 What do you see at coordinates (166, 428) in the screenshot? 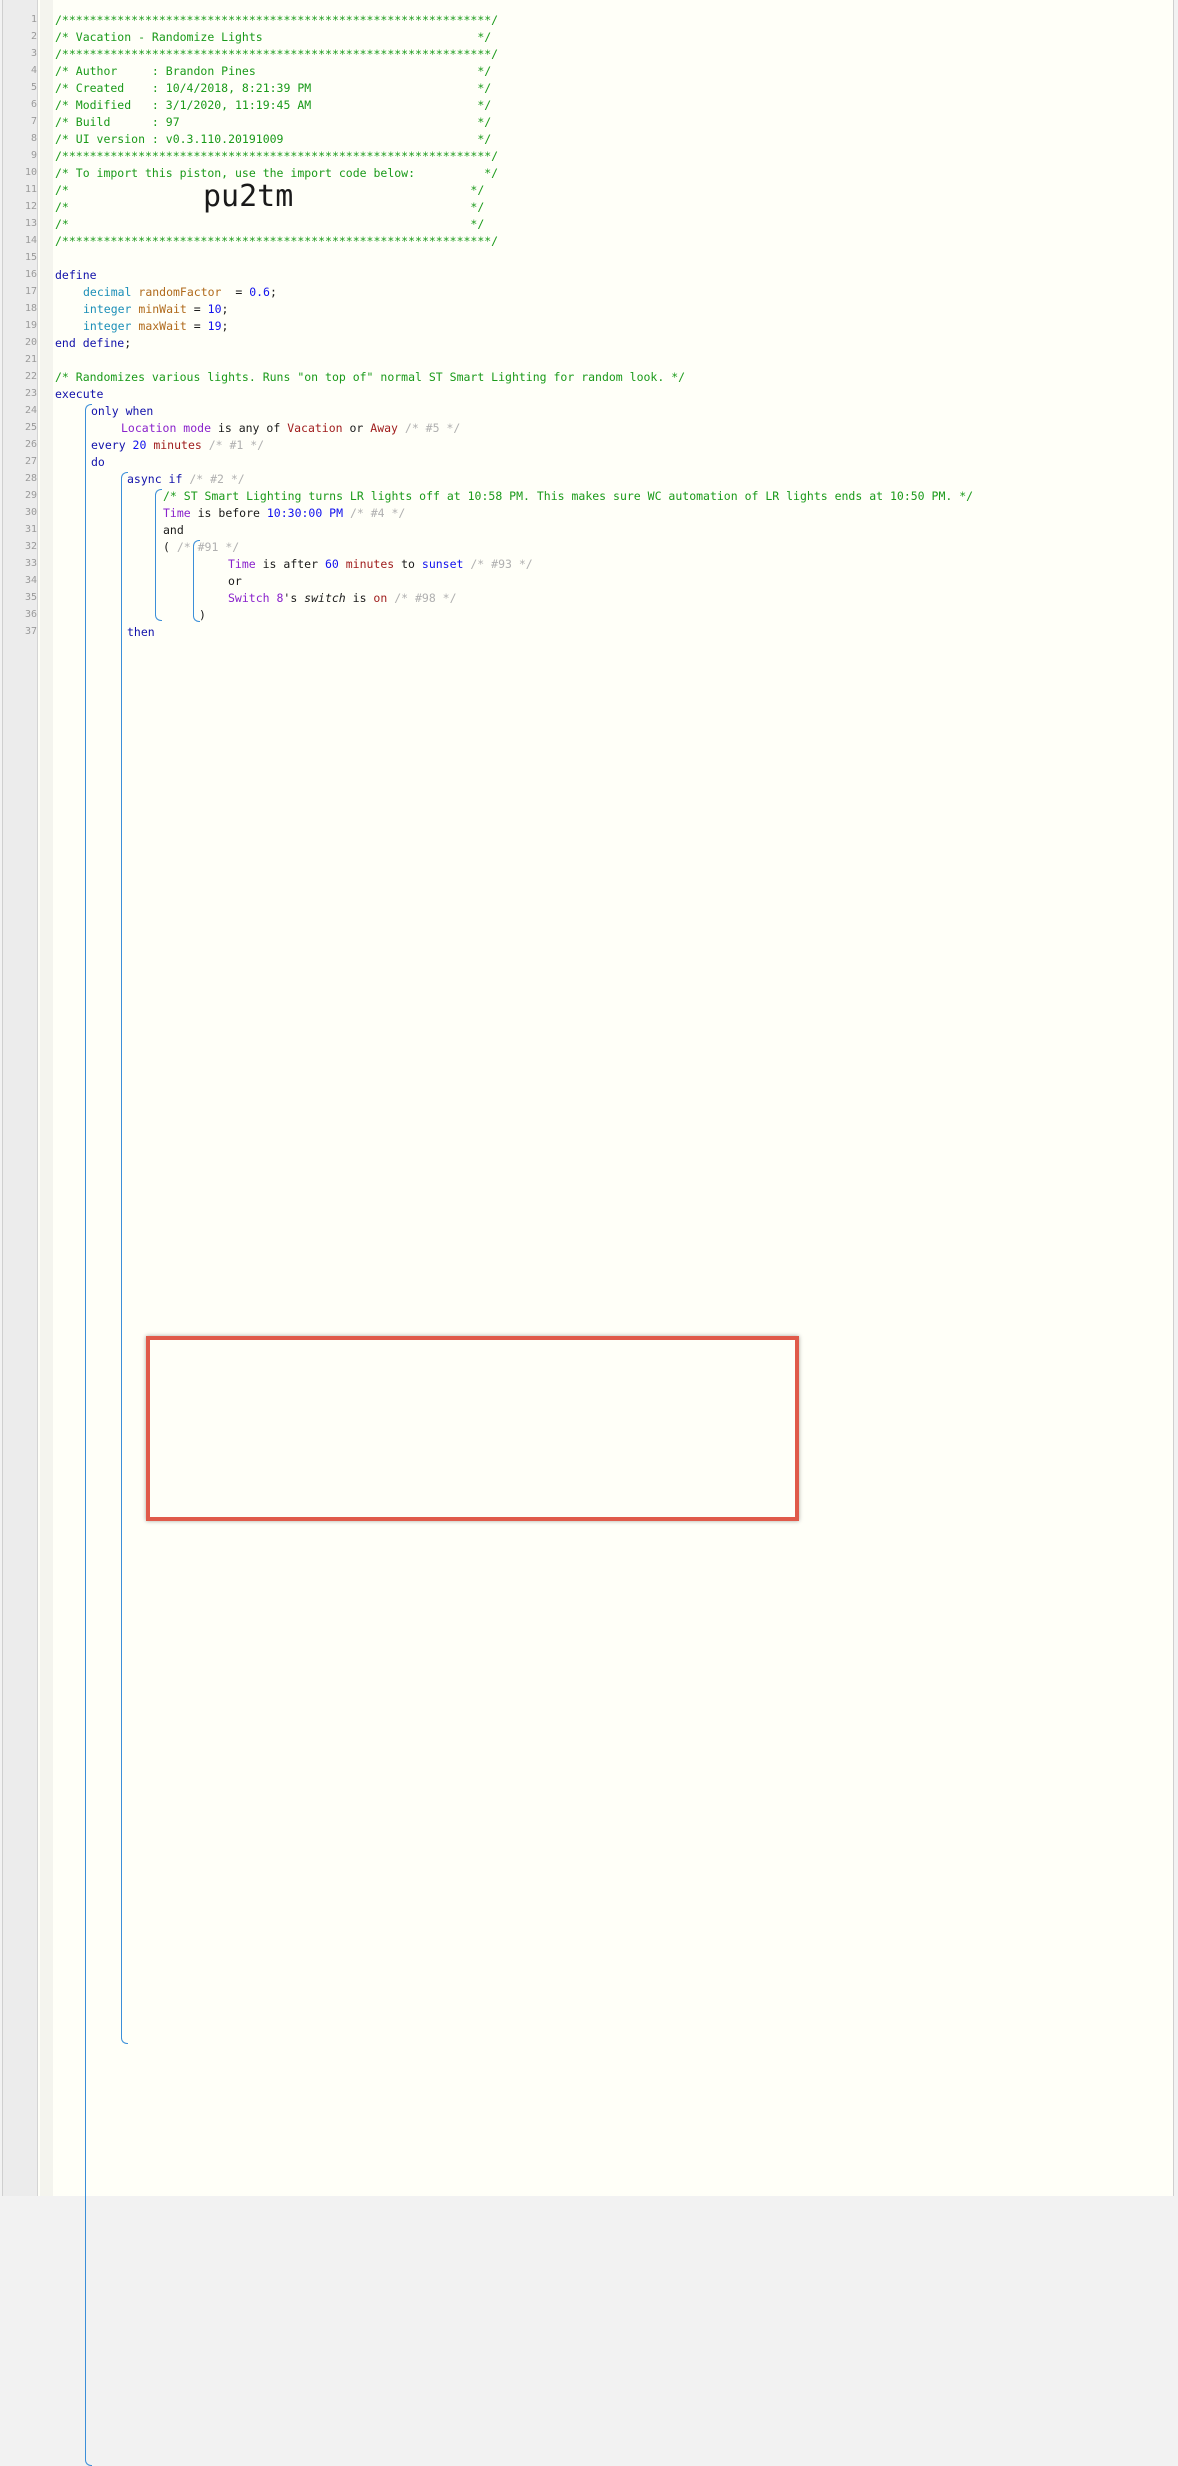
I see `code-token: Location mode` at bounding box center [166, 428].